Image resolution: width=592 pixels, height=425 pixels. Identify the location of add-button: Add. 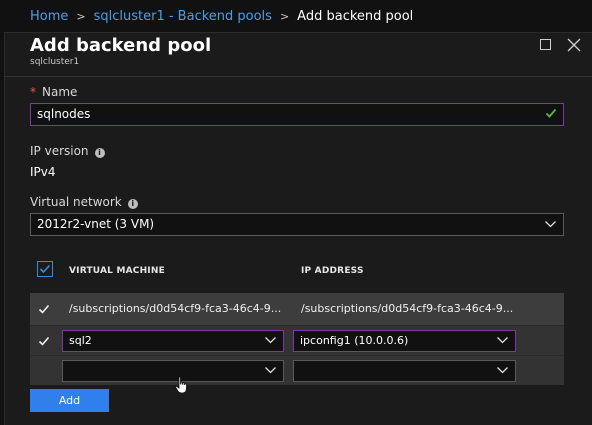
(69, 400).